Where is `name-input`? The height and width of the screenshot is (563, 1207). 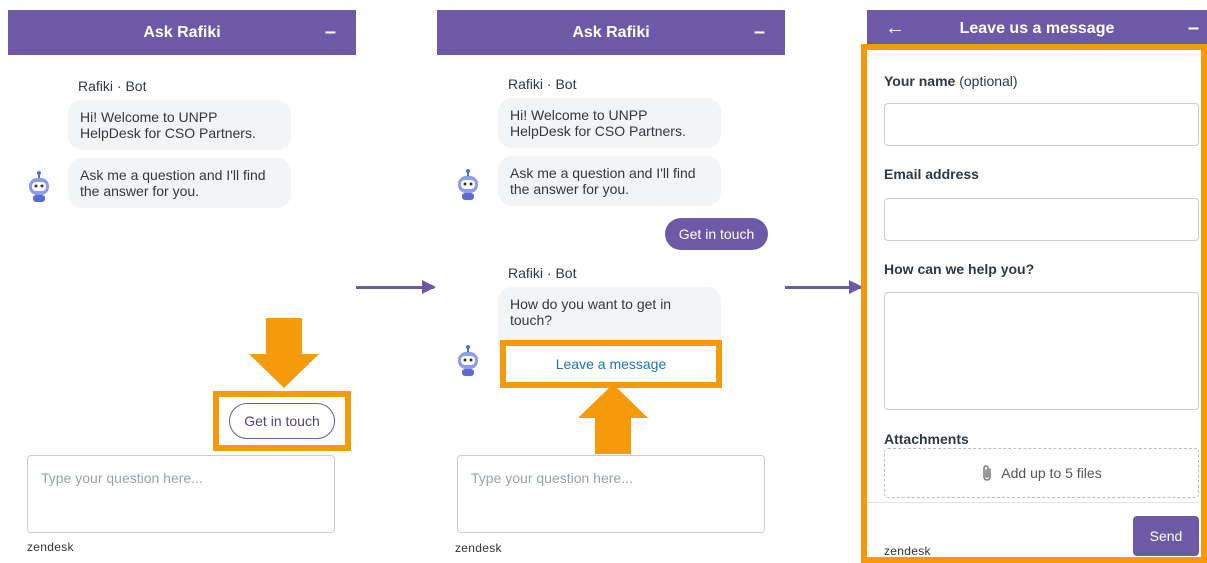
name-input is located at coordinates (1041, 124).